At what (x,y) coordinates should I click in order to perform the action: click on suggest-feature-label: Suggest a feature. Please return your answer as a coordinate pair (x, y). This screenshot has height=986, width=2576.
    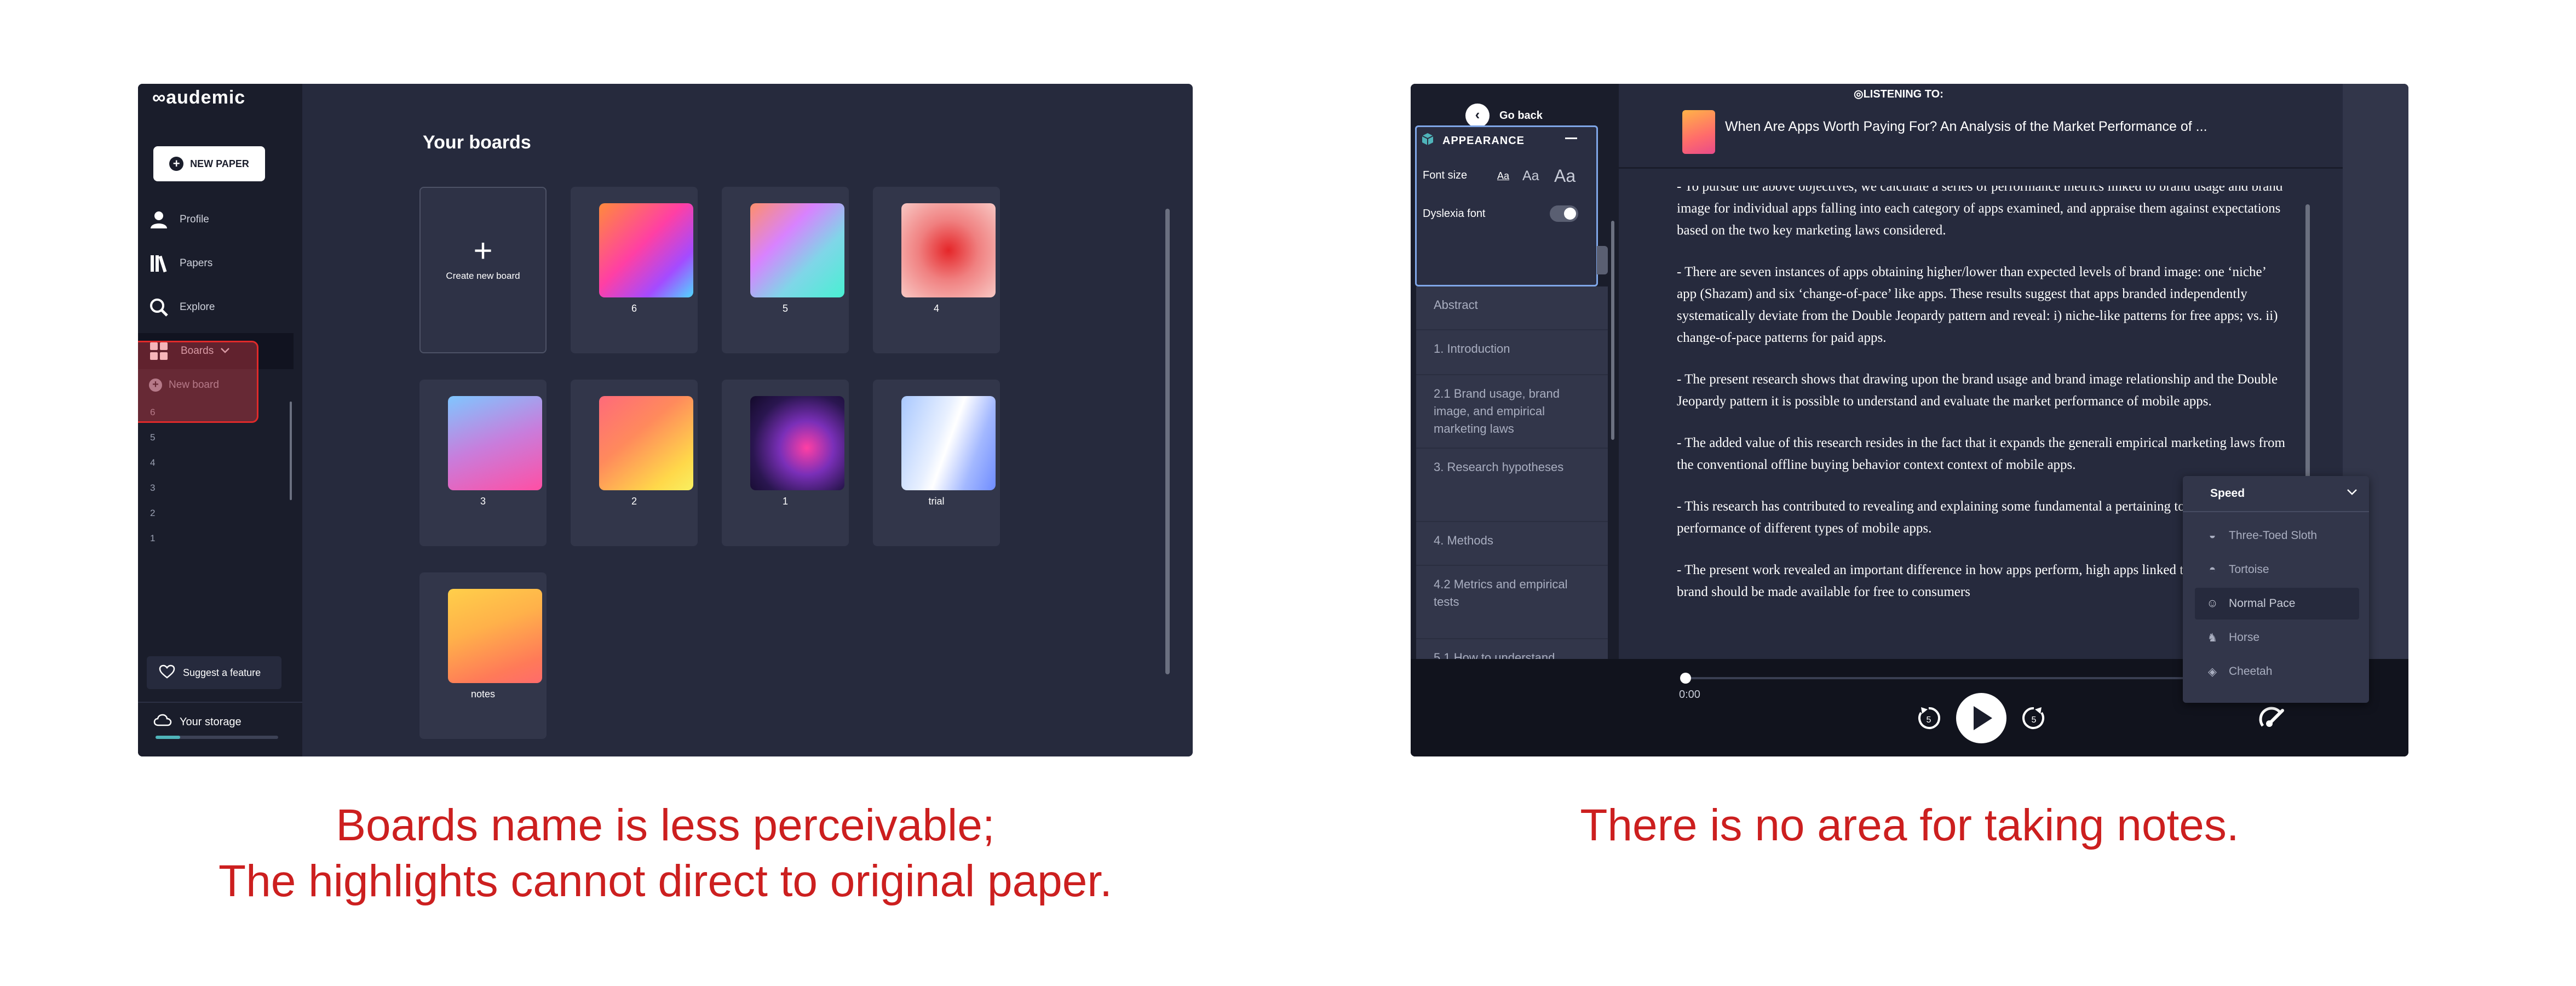
    Looking at the image, I should click on (222, 672).